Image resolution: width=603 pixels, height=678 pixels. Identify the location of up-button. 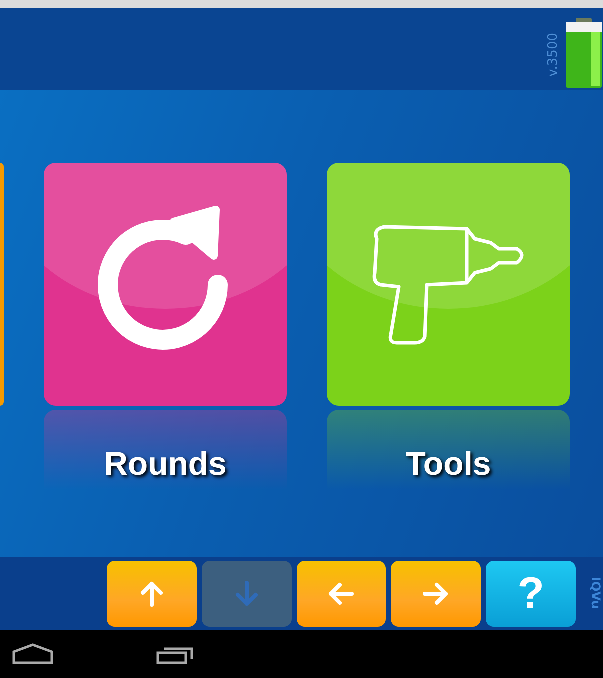
(152, 593).